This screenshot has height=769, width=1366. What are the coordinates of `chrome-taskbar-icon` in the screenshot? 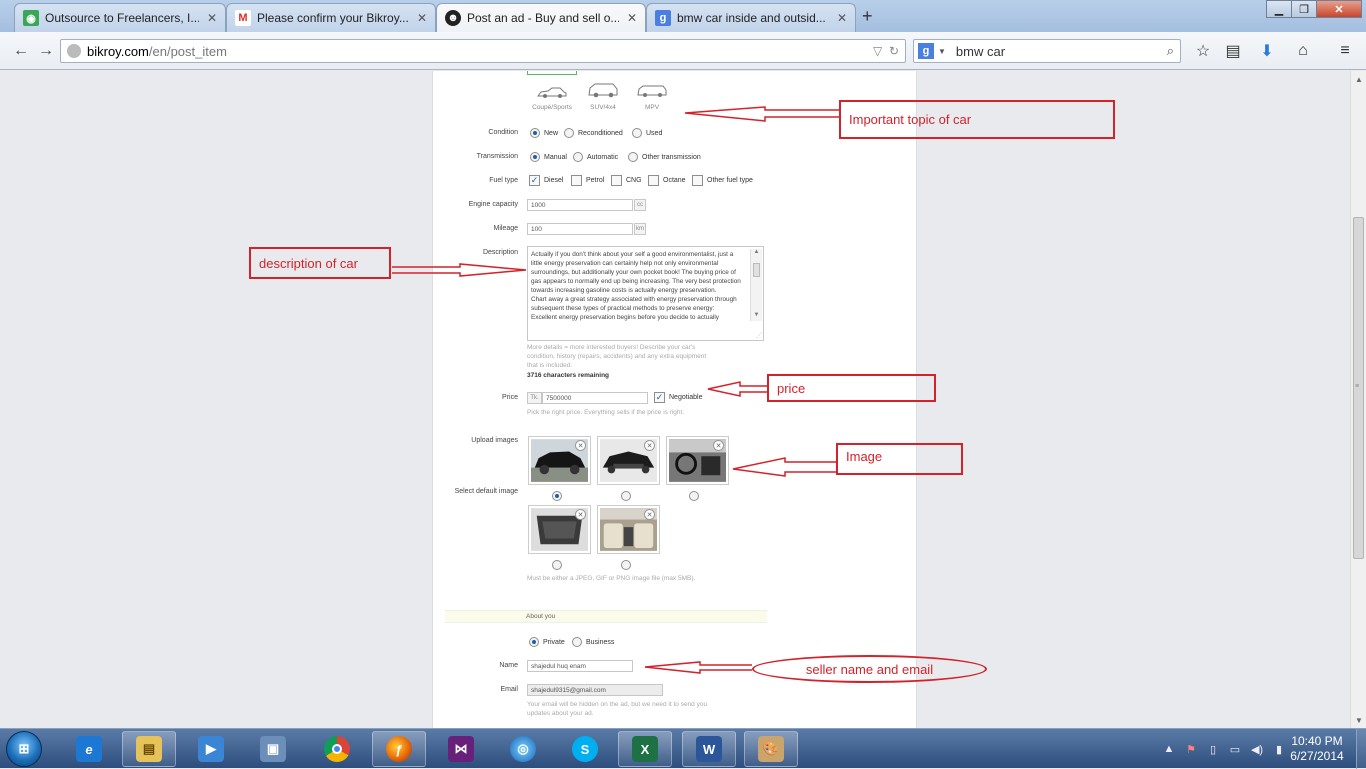 It's located at (337, 749).